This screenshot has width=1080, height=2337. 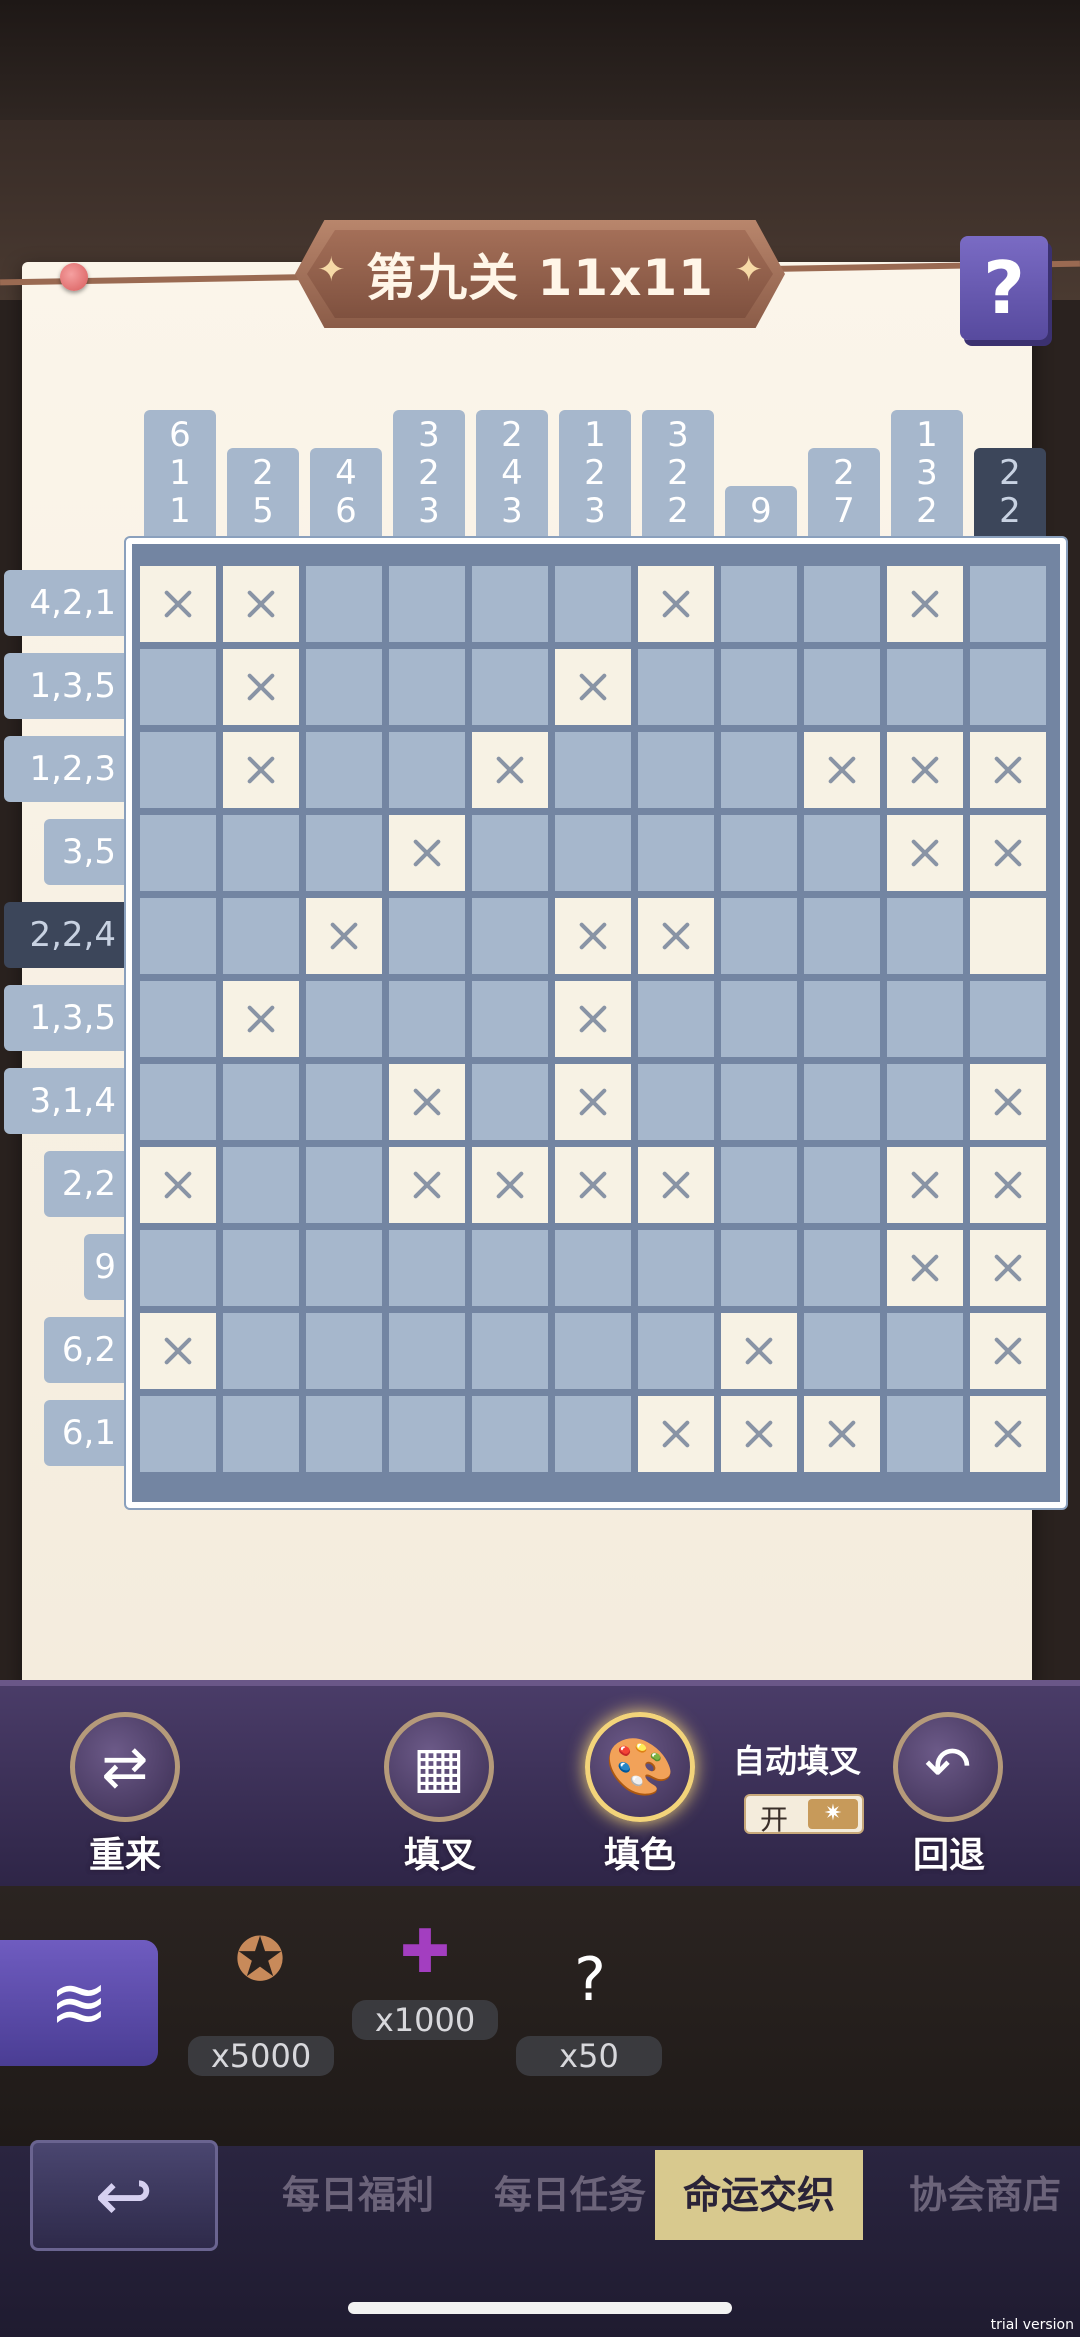 What do you see at coordinates (985, 2195) in the screenshot?
I see `tab-guild-shop: 协会商店` at bounding box center [985, 2195].